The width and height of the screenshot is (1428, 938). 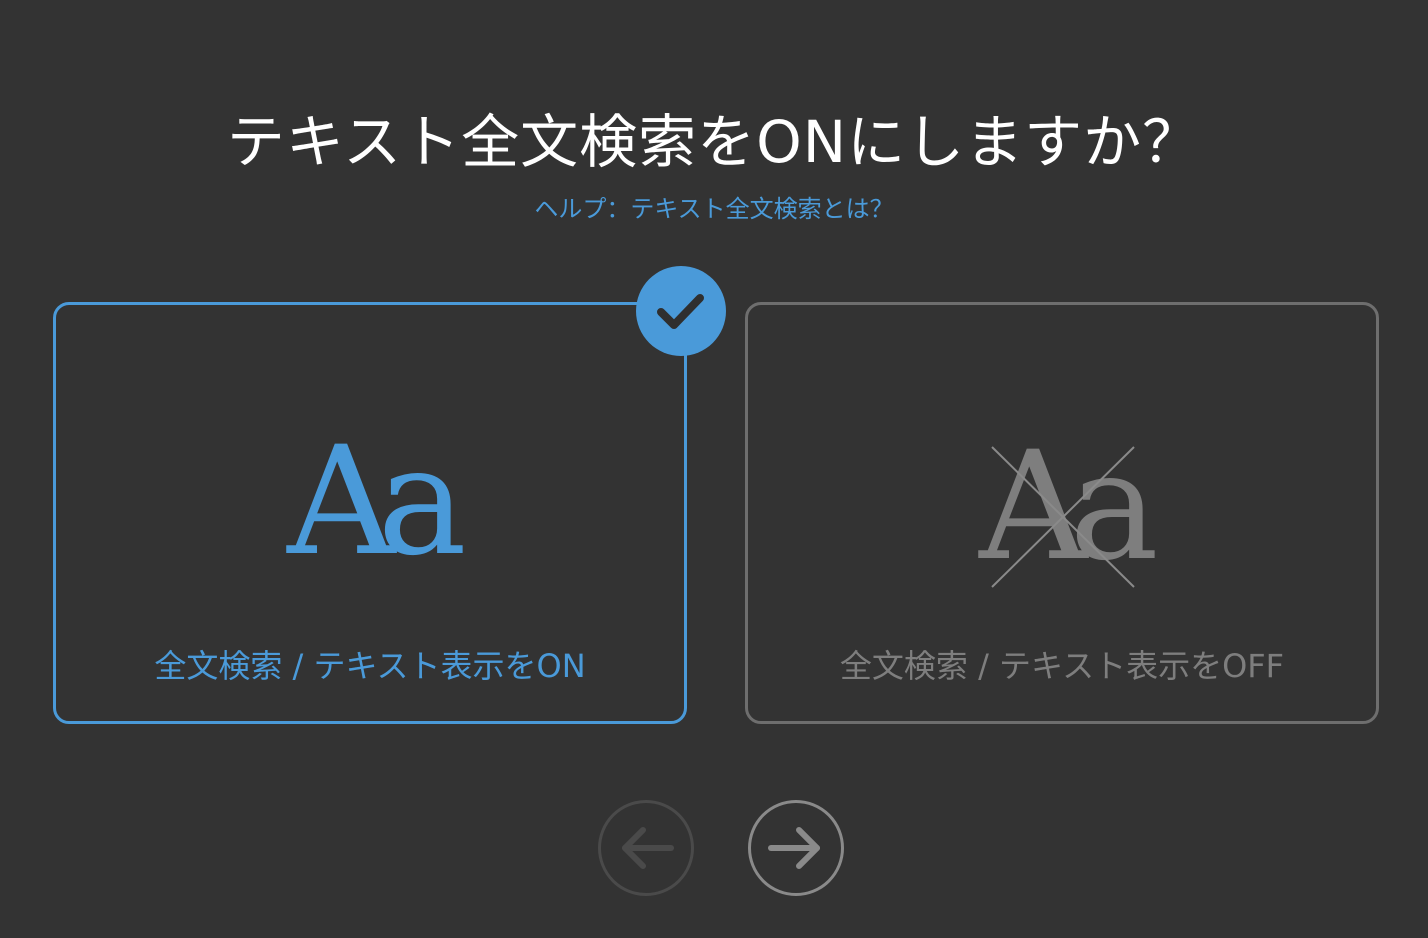 I want to click on arrow-right-icon, so click(x=794, y=848).